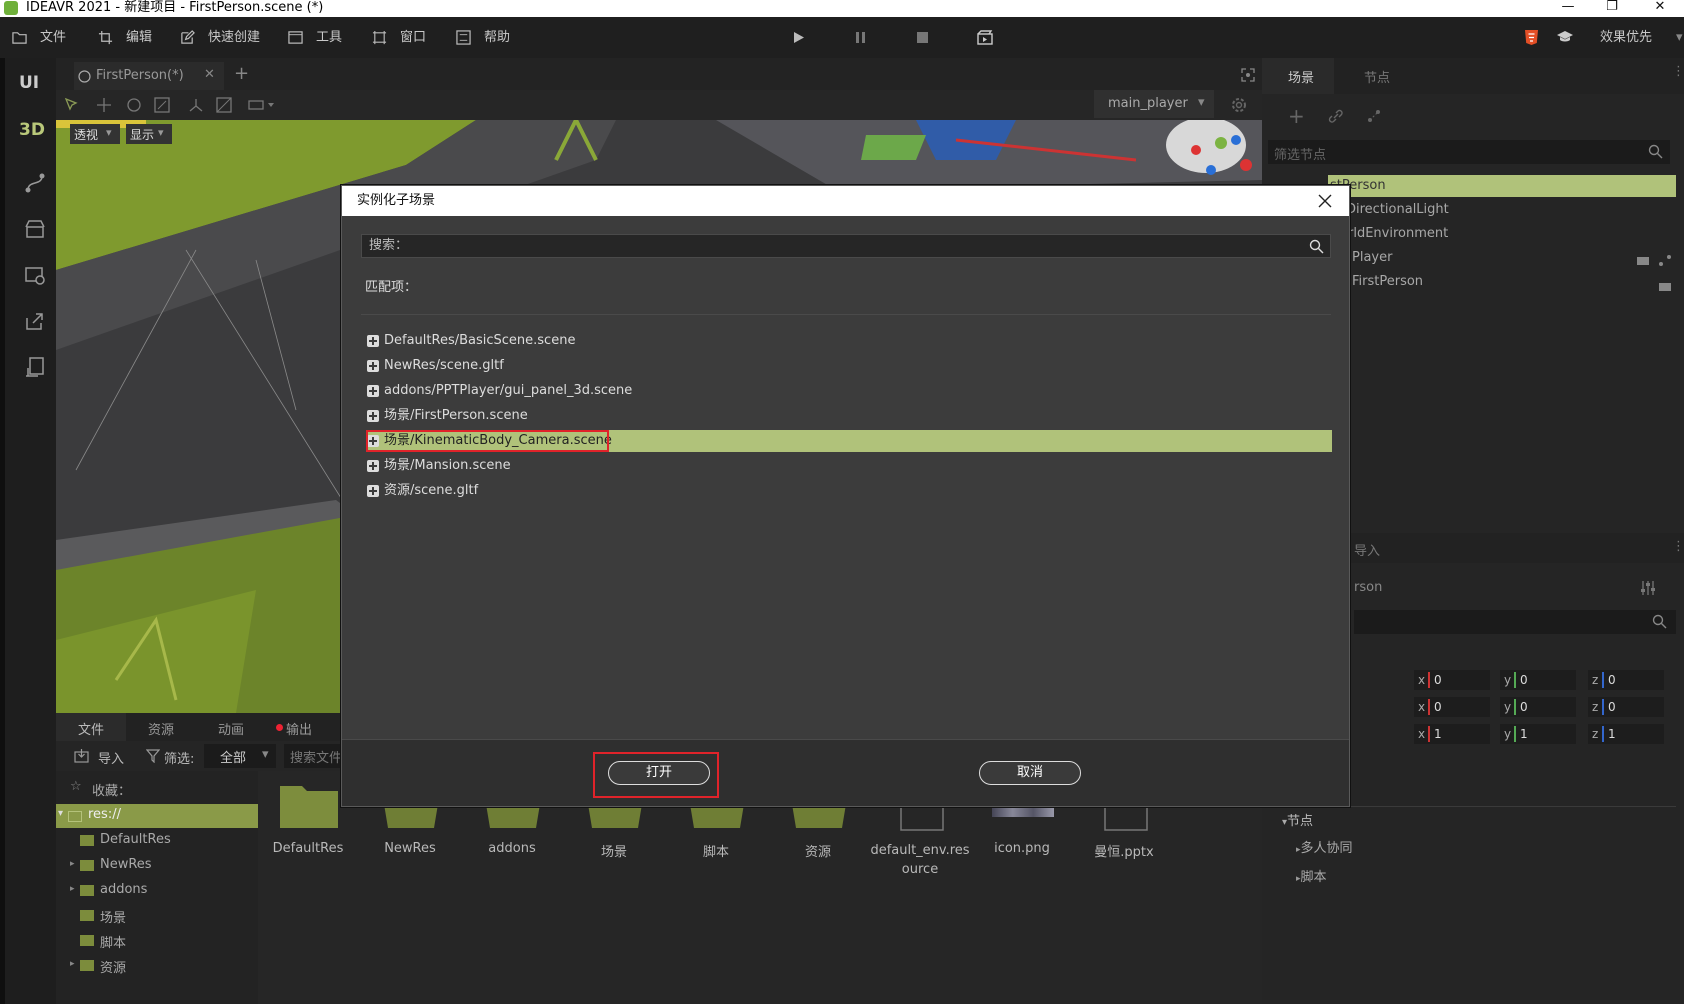 Image resolution: width=1684 pixels, height=1004 pixels. I want to click on camera-select-value: main_player, so click(1148, 103).